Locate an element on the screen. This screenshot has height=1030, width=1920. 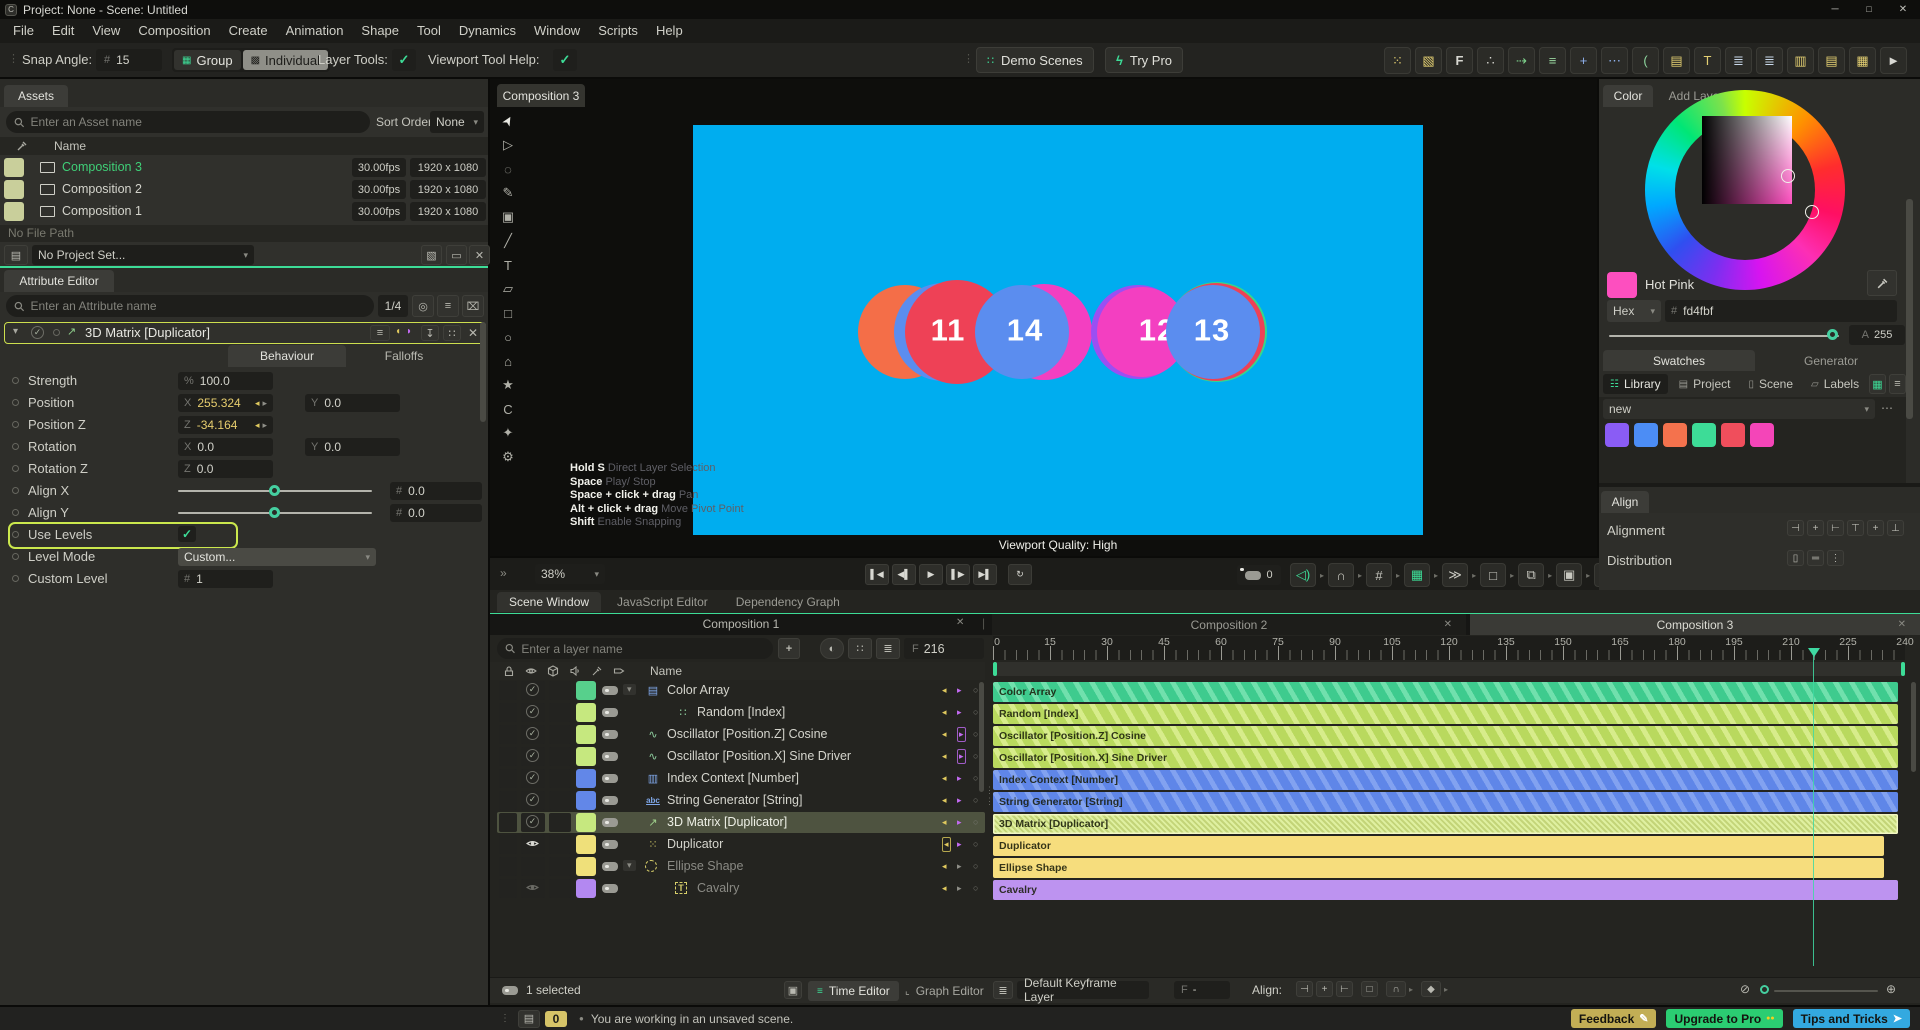
statusbar-drag-handle: ⋮ is located at coordinates (505, 1018).